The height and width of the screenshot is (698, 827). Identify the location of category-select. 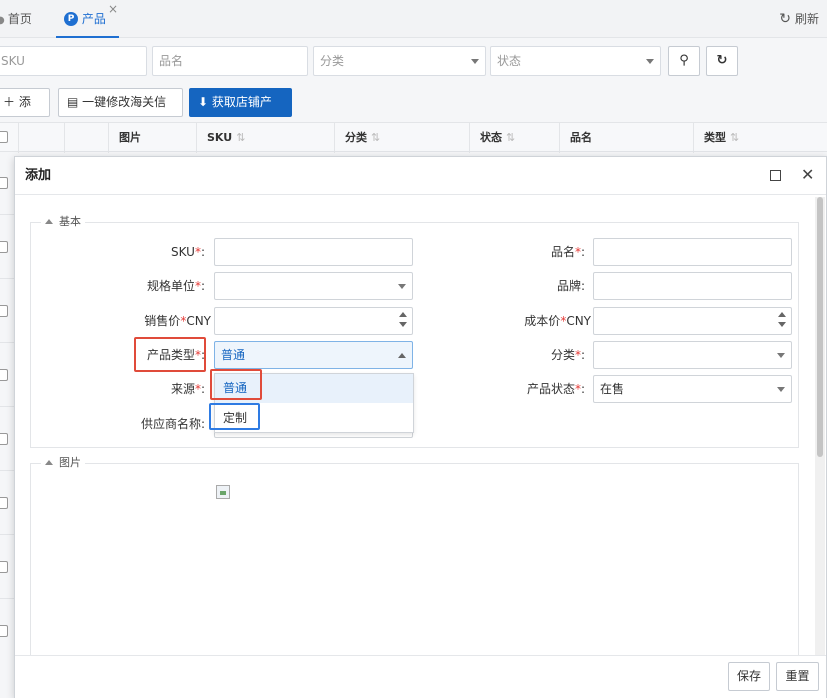
(692, 355).